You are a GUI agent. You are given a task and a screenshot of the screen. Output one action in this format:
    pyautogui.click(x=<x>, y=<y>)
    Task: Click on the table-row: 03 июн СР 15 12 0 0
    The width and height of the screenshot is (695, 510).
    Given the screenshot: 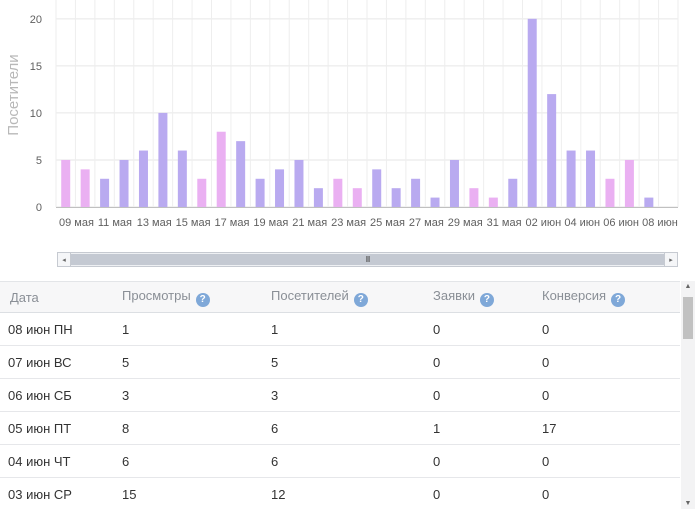 What is the action you would take?
    pyautogui.click(x=340, y=494)
    